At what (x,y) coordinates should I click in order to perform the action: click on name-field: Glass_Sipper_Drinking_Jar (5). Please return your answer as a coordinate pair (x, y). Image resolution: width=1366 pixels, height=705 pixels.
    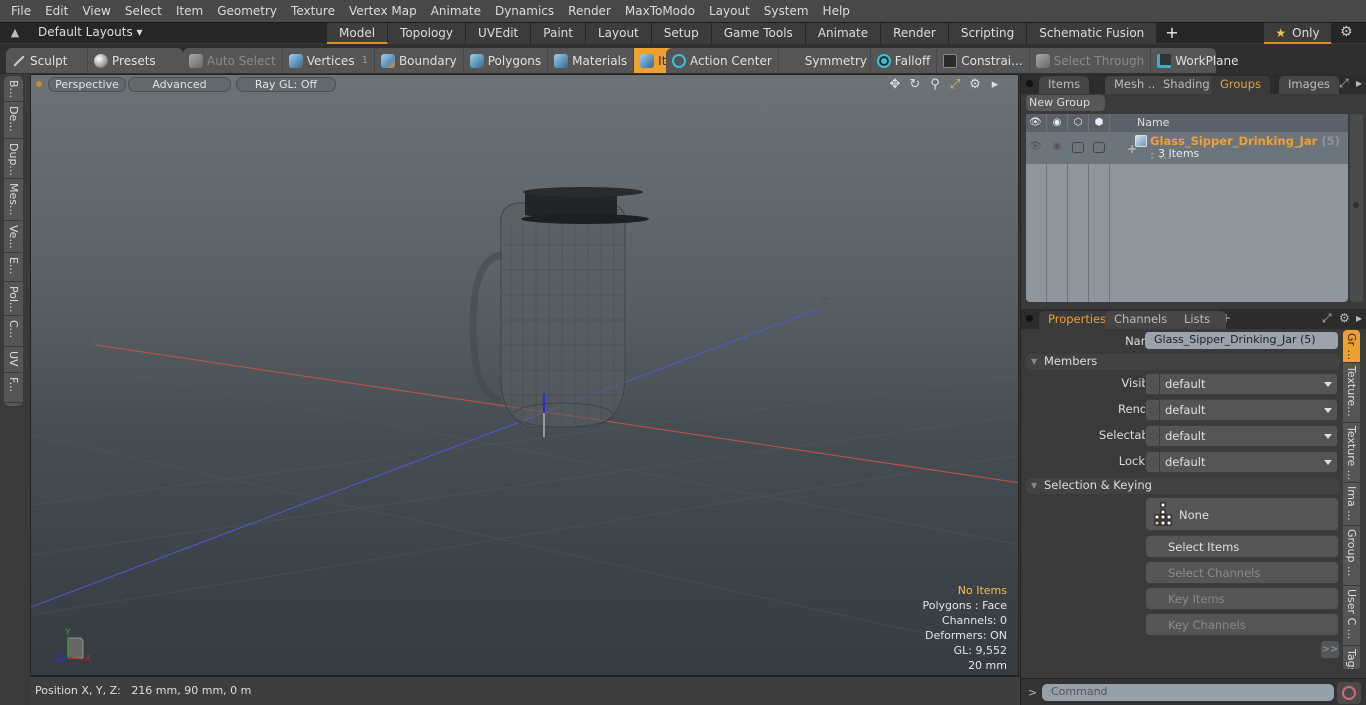
    Looking at the image, I should click on (1241, 340).